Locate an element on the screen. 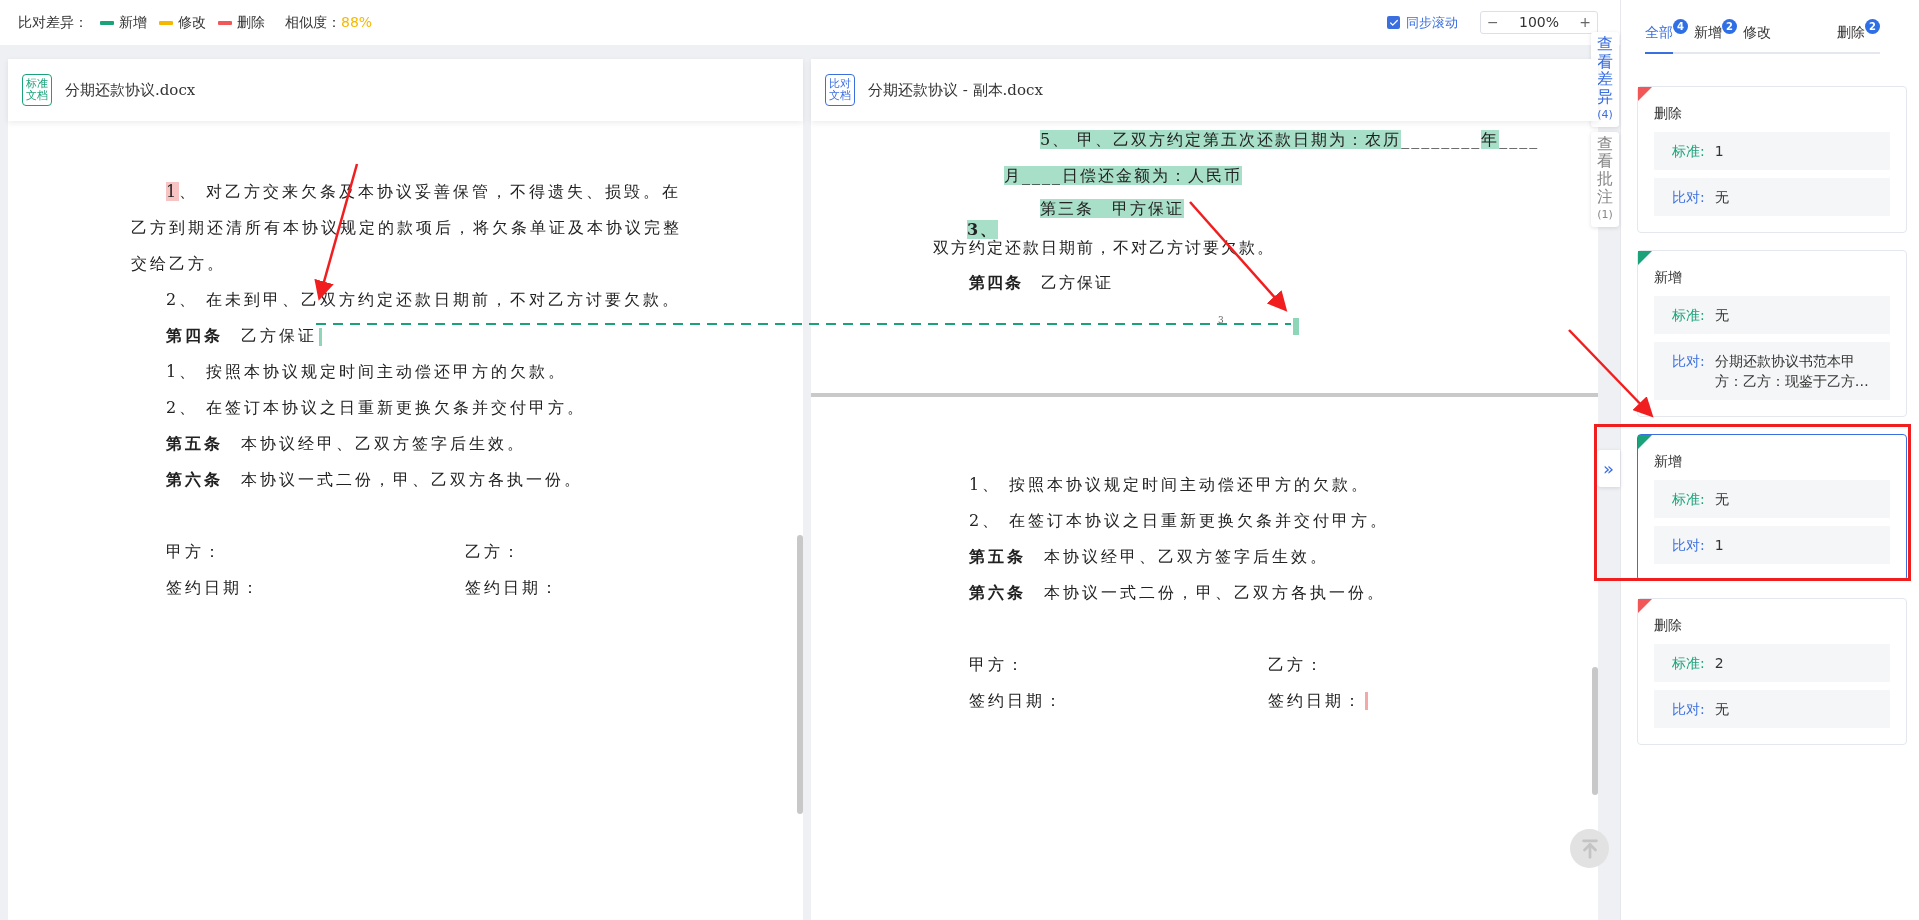 This screenshot has width=1919, height=920. filter-tab: 新增 is located at coordinates (1708, 38).